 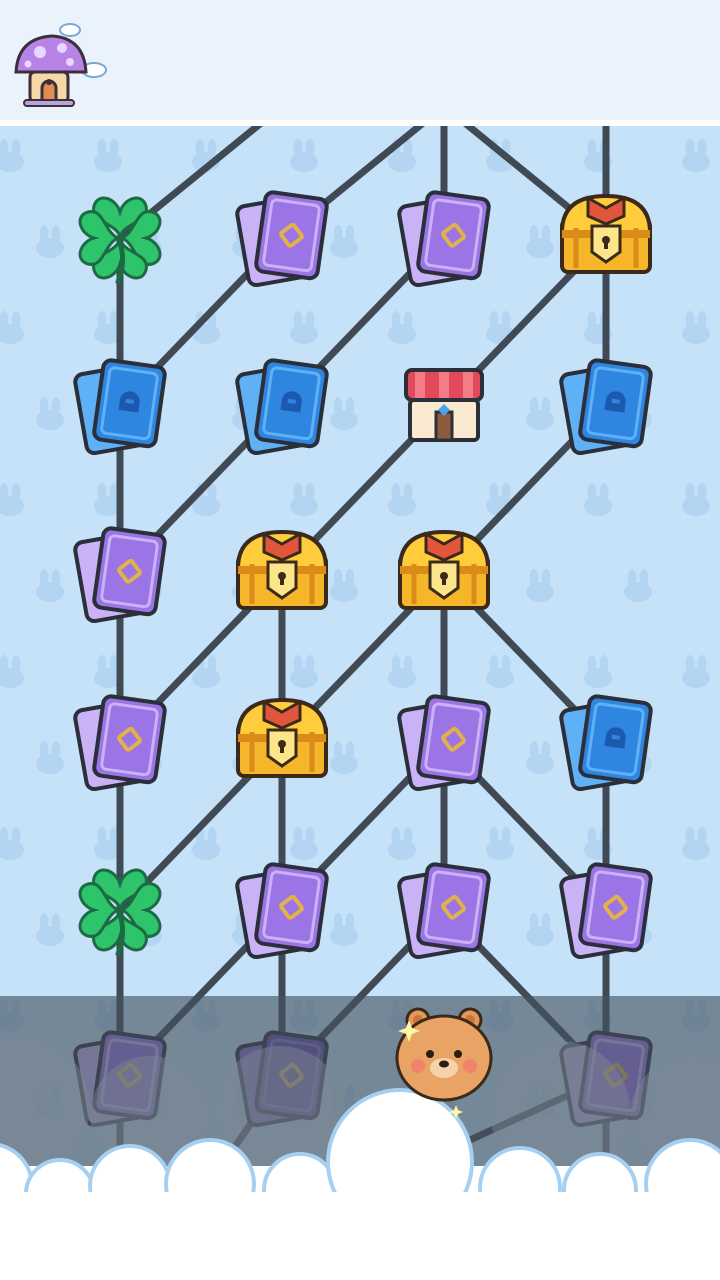 What do you see at coordinates (360, 60) in the screenshot?
I see `top-bar` at bounding box center [360, 60].